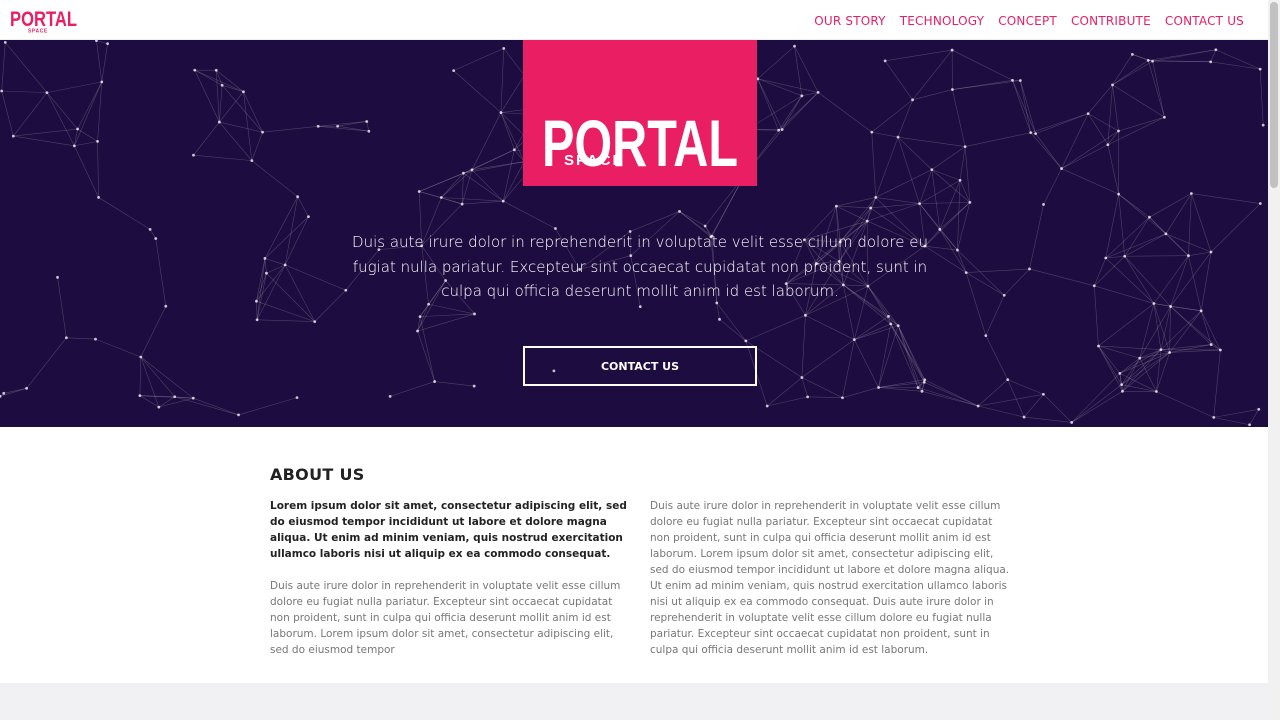 The image size is (1280, 720). I want to click on scrollbar-thumb, so click(1274, 95).